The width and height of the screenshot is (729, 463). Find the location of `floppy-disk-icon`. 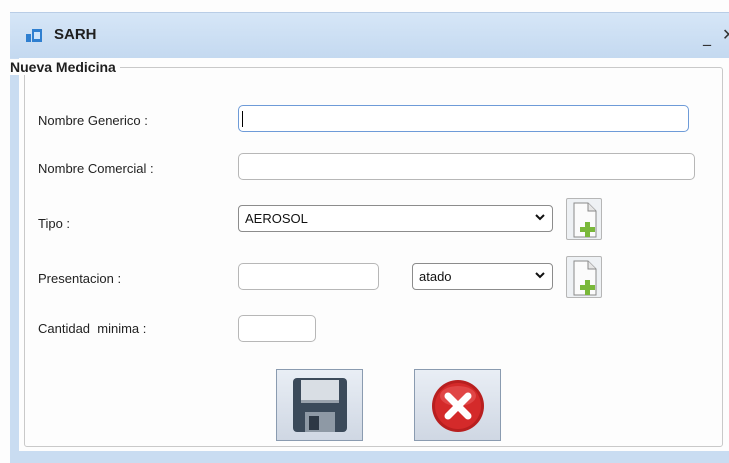

floppy-disk-icon is located at coordinates (320, 405).